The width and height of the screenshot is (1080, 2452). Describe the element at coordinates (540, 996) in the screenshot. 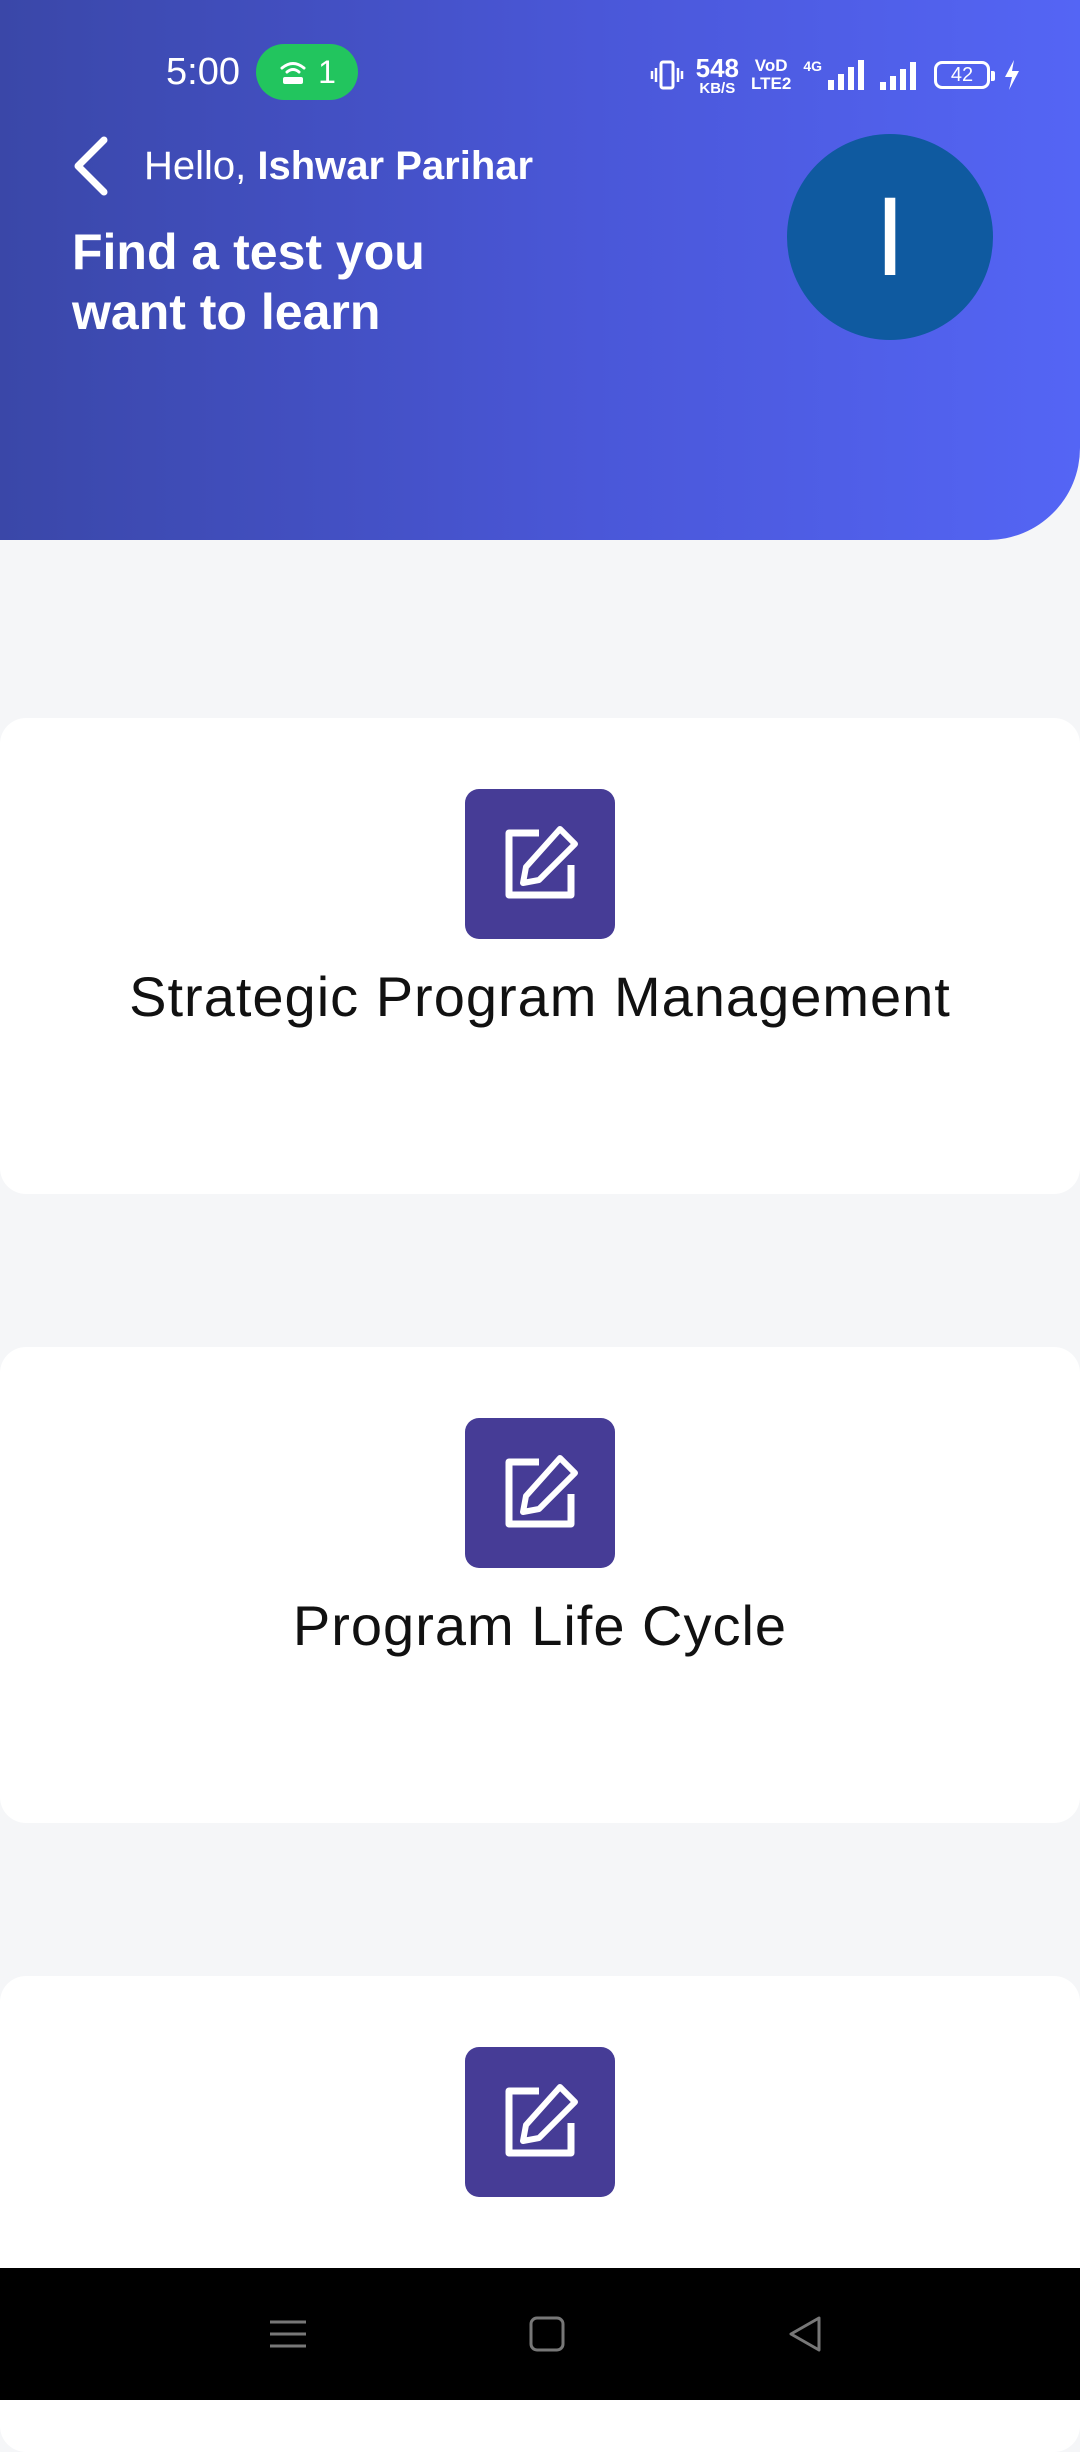

I see `test-title: Strategic Program Management` at that location.